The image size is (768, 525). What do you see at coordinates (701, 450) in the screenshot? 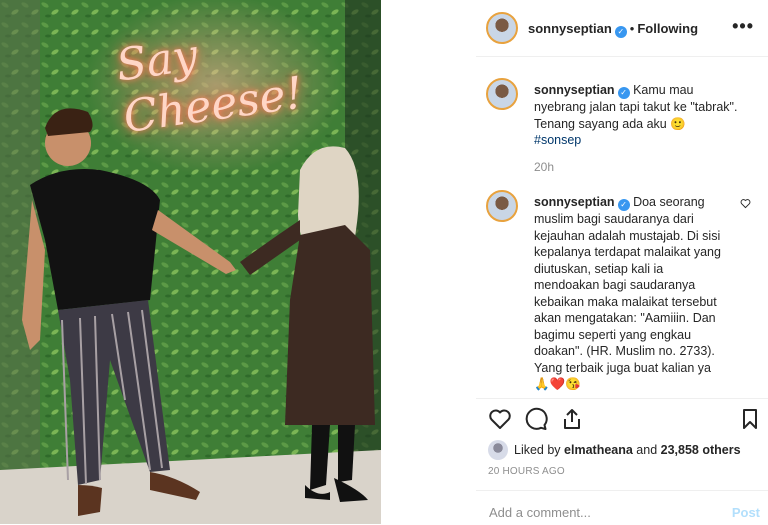
I see `likes-others-link: 23,858 others` at bounding box center [701, 450].